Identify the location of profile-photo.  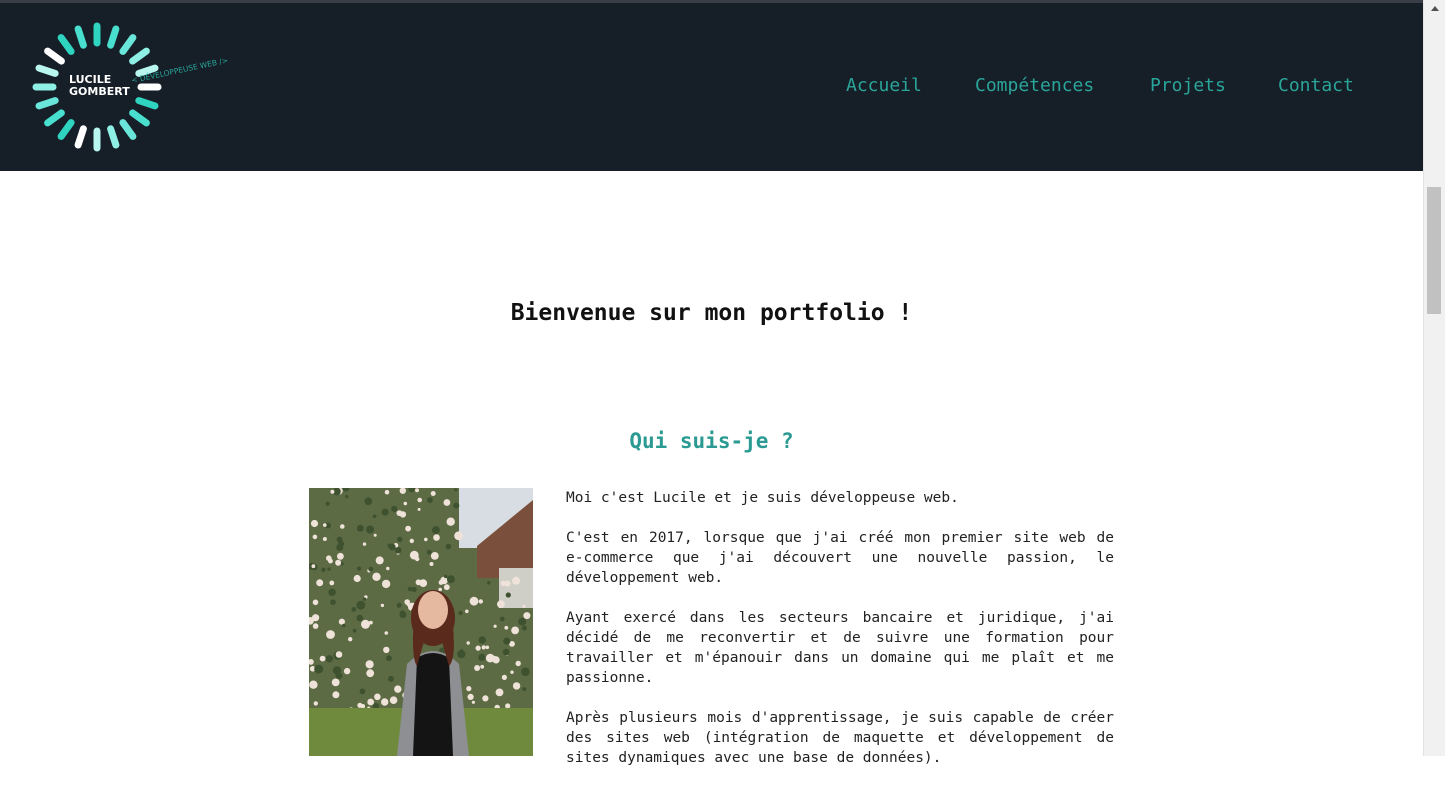
(421, 622).